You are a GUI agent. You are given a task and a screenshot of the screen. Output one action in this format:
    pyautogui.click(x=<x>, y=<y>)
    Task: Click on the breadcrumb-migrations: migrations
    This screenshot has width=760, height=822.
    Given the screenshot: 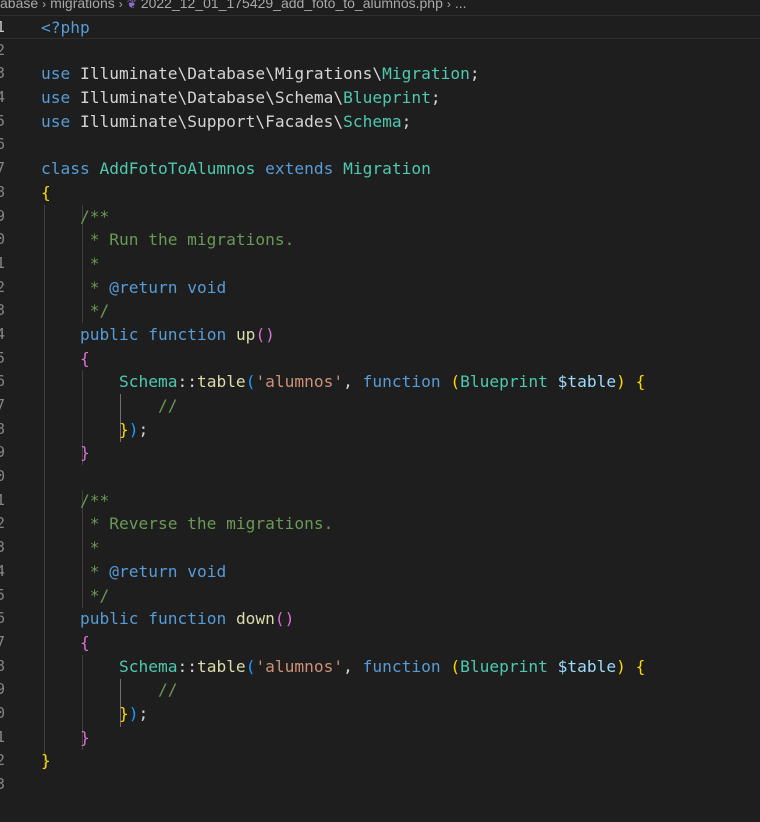 What is the action you would take?
    pyautogui.click(x=82, y=5)
    